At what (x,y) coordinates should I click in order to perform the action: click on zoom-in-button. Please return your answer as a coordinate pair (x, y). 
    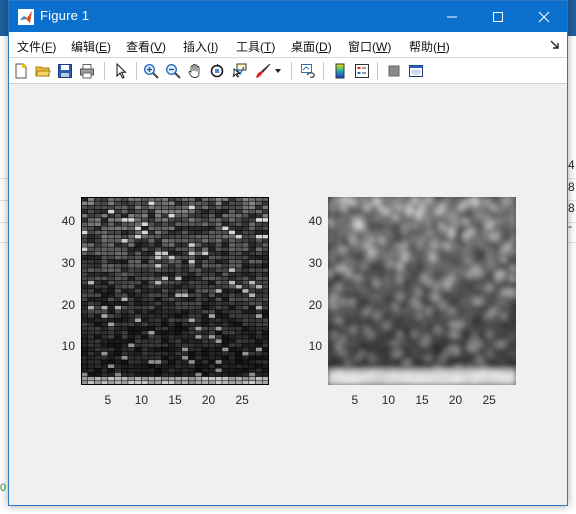
    Looking at the image, I should click on (151, 71).